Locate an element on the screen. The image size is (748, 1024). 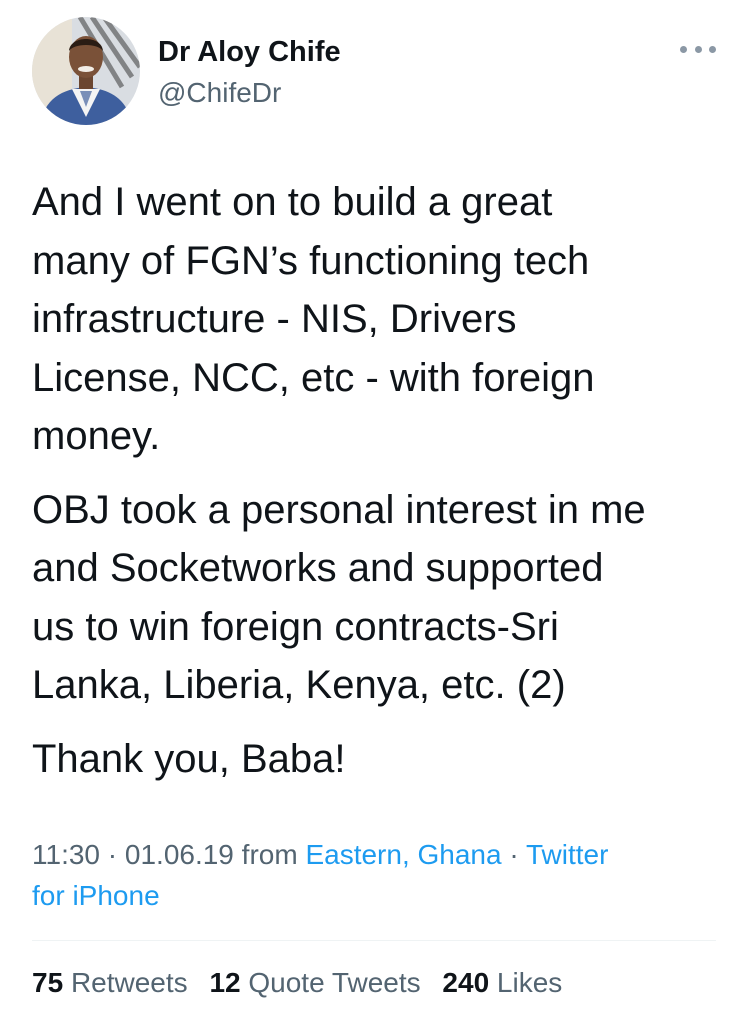
avatar is located at coordinates (86, 71).